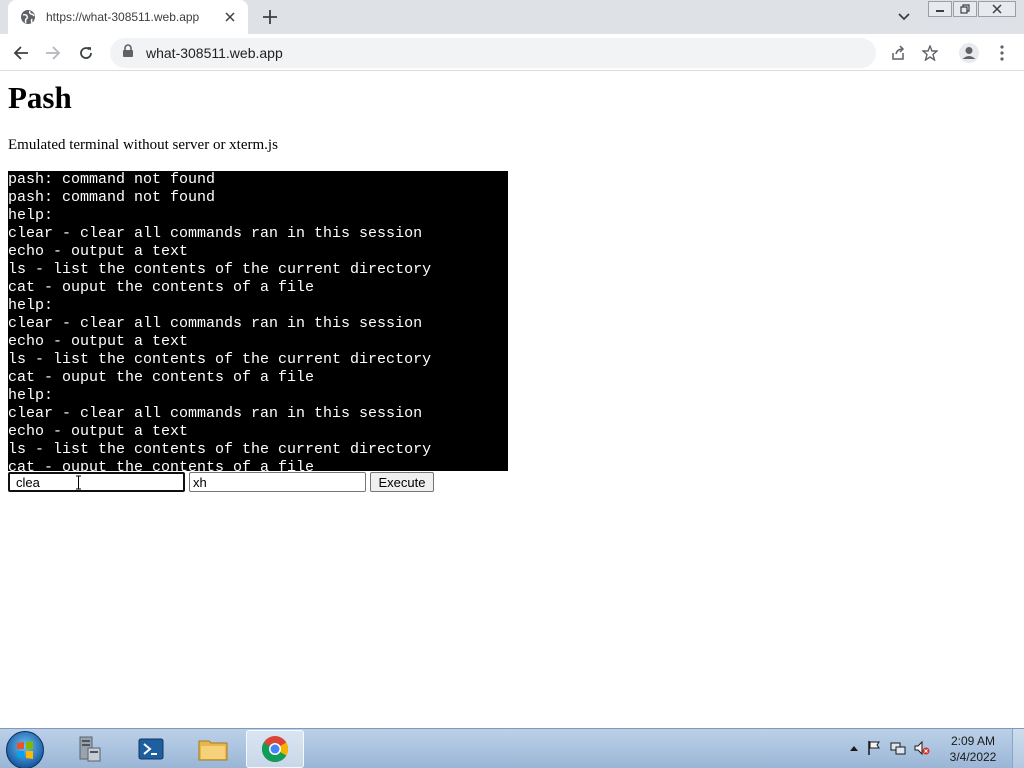 This screenshot has width=1024, height=768. Describe the element at coordinates (53, 53) in the screenshot. I see `forward-arrow-icon` at that location.